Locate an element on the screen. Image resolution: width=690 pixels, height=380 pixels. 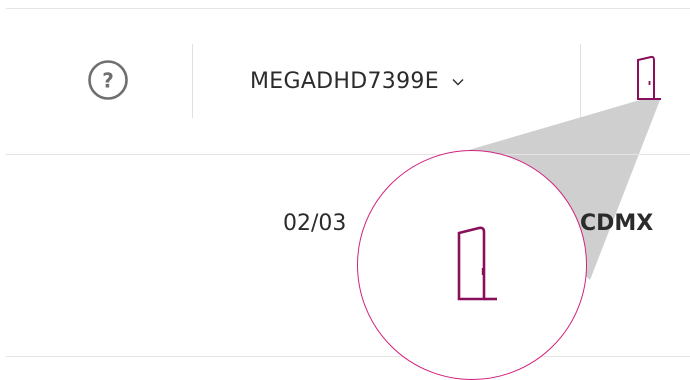
help-glyph: ? is located at coordinates (108, 81).